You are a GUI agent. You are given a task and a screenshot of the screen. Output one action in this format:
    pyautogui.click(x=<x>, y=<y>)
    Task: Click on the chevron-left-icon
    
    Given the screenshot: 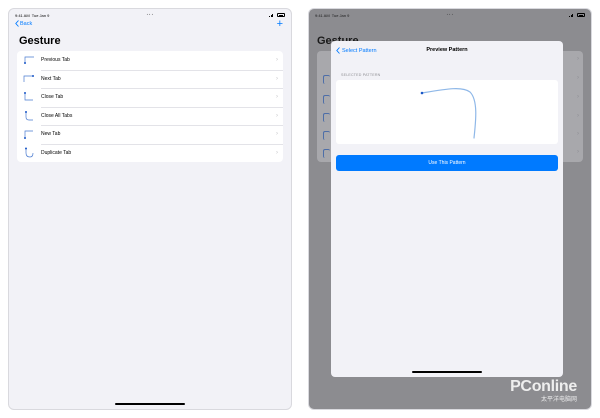 What is the action you would take?
    pyautogui.click(x=17, y=23)
    